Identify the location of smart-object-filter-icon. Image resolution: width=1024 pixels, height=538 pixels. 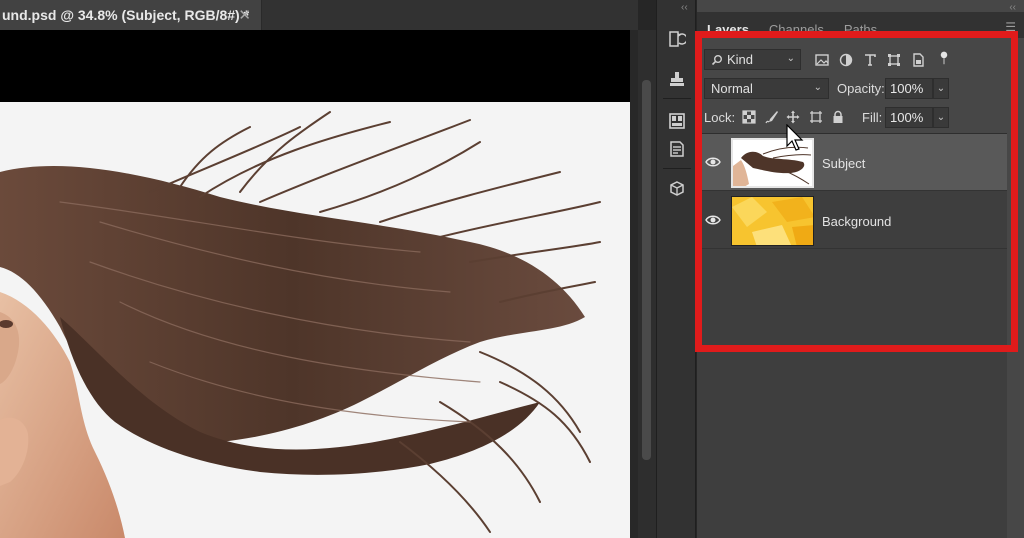
(918, 60).